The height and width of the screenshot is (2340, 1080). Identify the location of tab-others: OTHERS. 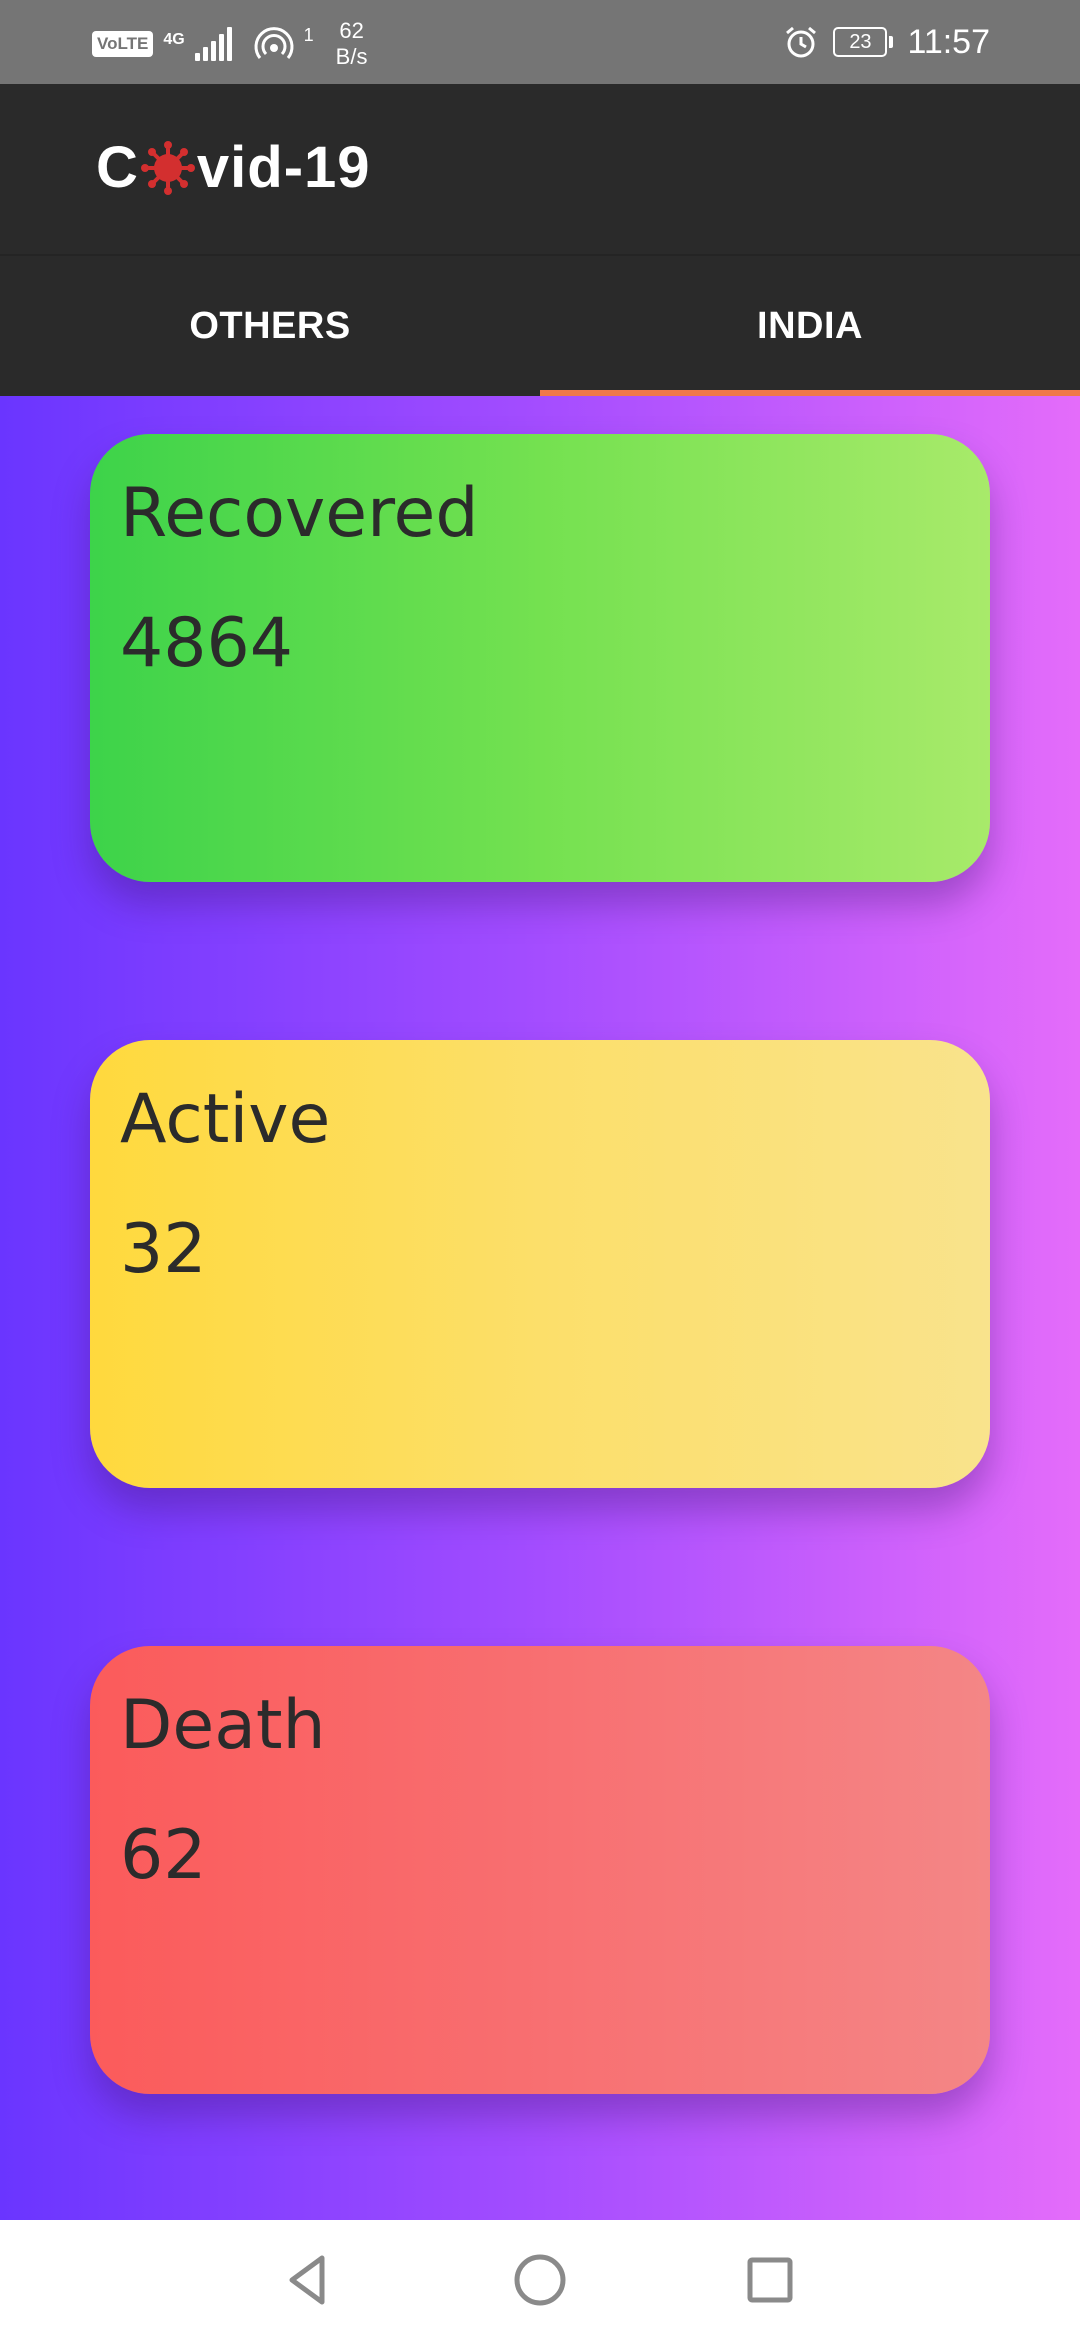
(270, 326).